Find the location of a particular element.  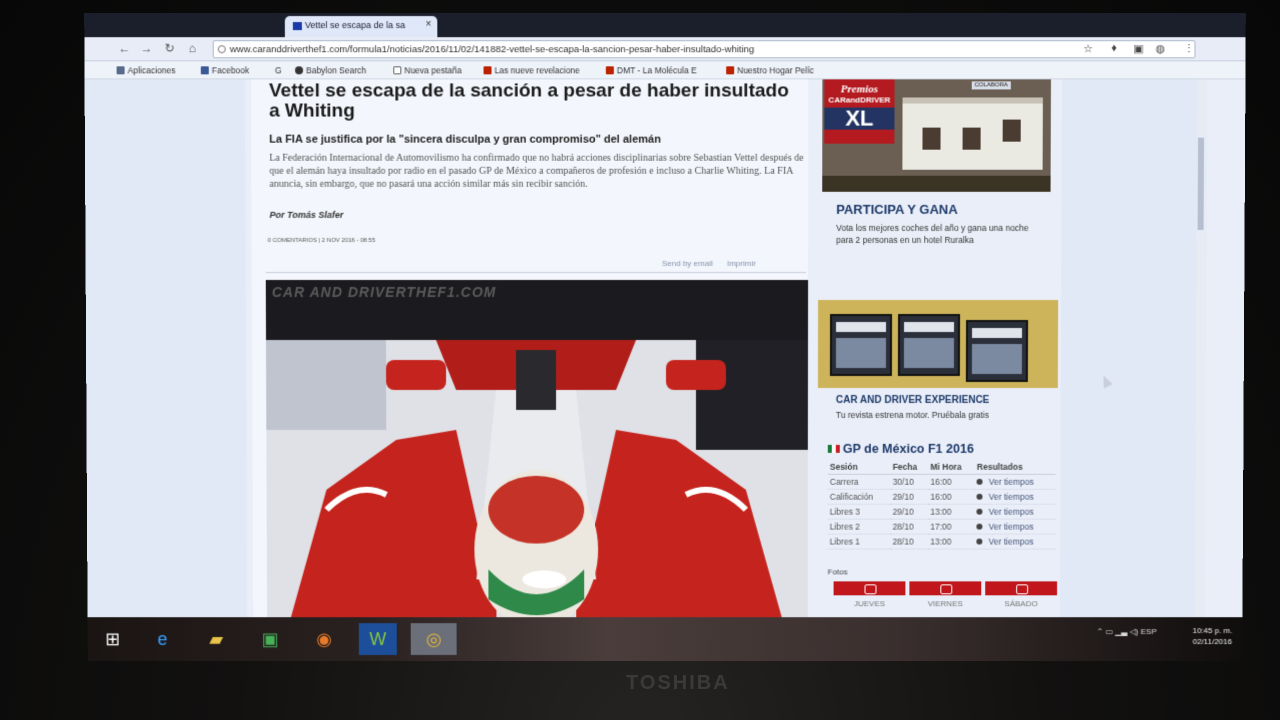

premios-banner: Premios CARandDRIVER XL COLABORA is located at coordinates (936, 135).